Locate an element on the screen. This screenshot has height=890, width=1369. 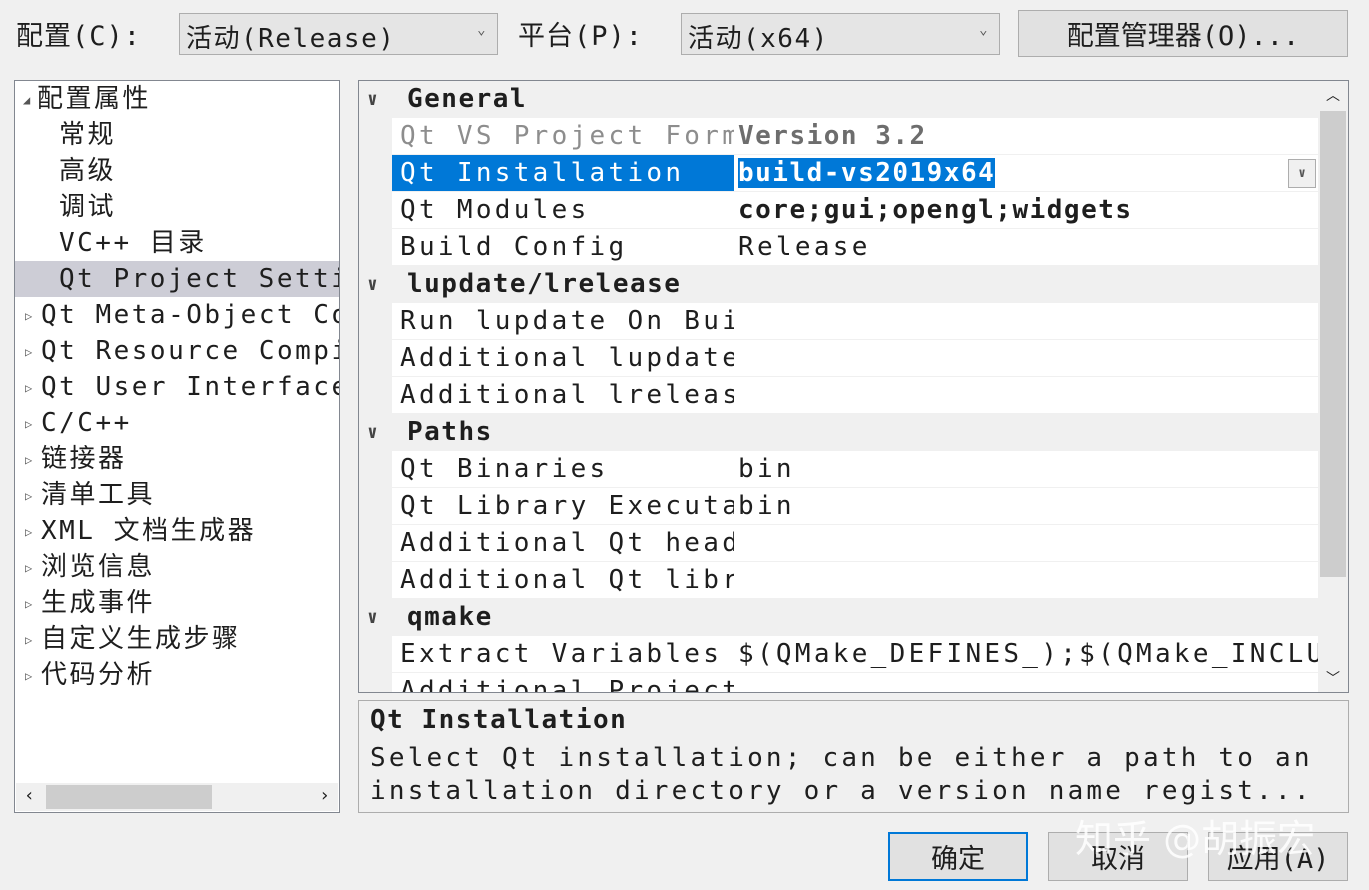
property-row: Qt Modules core;gui;opengl;widgets is located at coordinates (838, 210).